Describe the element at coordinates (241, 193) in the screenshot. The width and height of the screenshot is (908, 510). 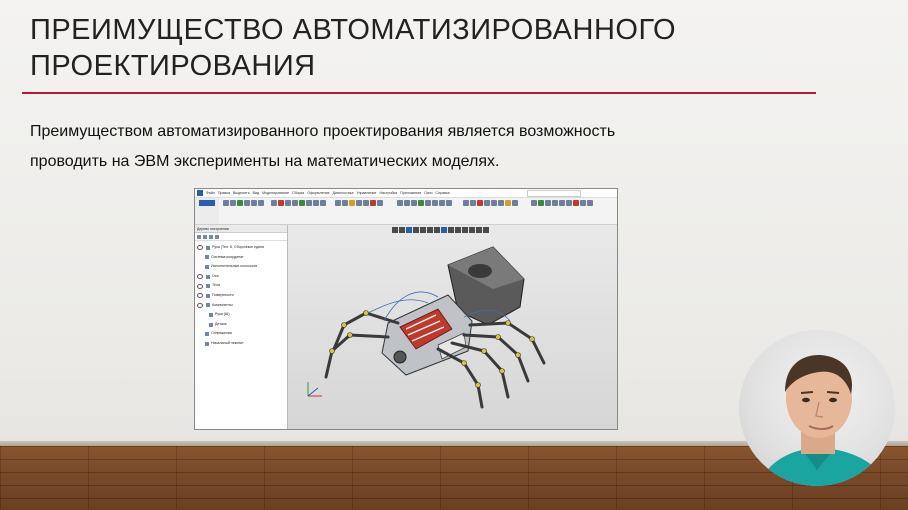
I see `cad-menu-item: Выделить` at that location.